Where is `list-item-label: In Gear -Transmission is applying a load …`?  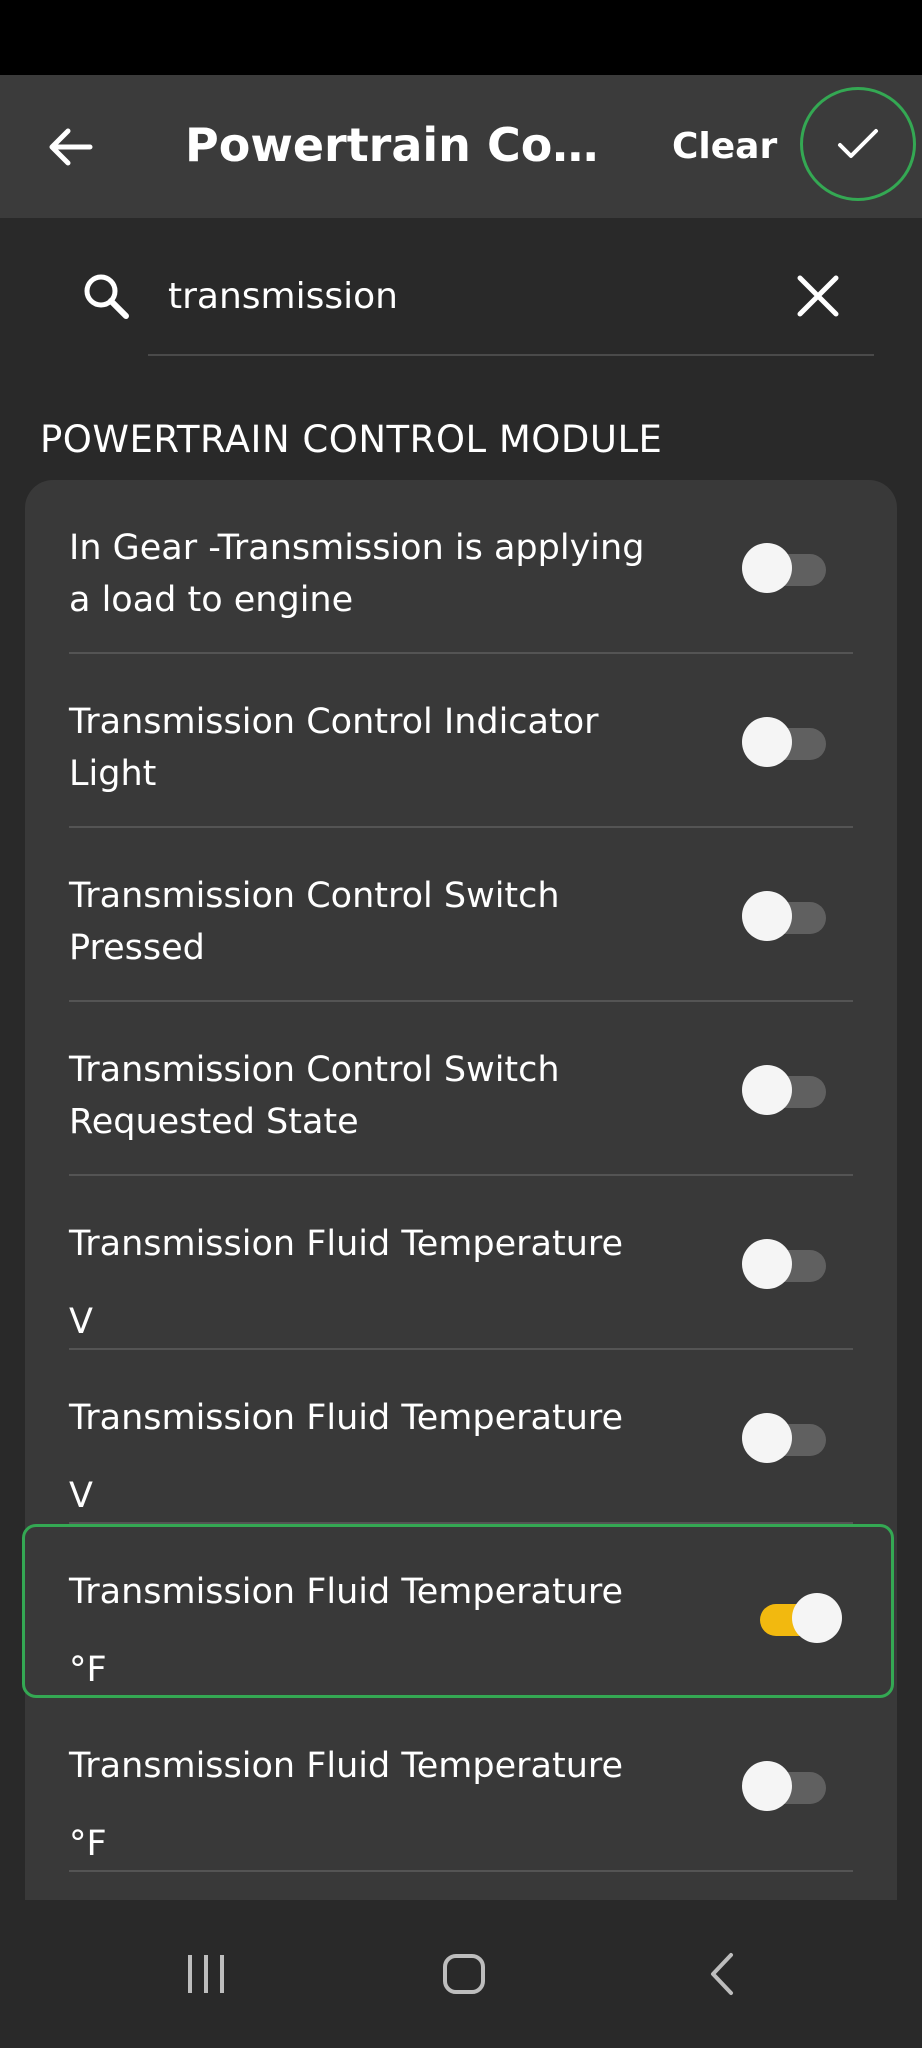
list-item-label: In Gear -Transmission is applying a load … is located at coordinates (379, 574).